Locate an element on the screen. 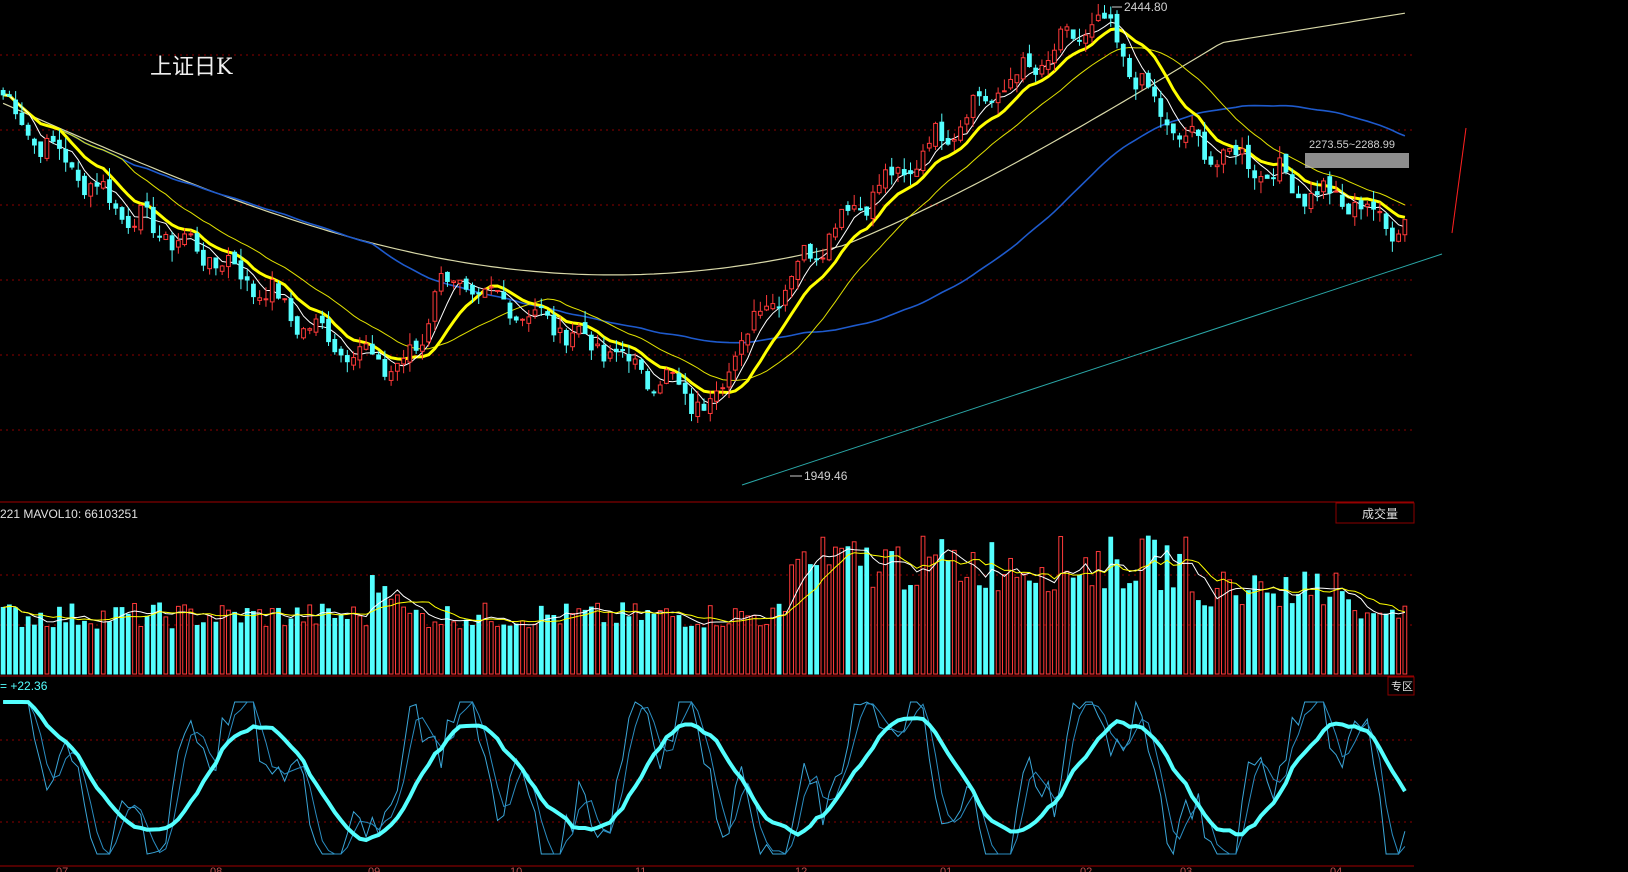  chart-title: 上证日K is located at coordinates (191, 67).